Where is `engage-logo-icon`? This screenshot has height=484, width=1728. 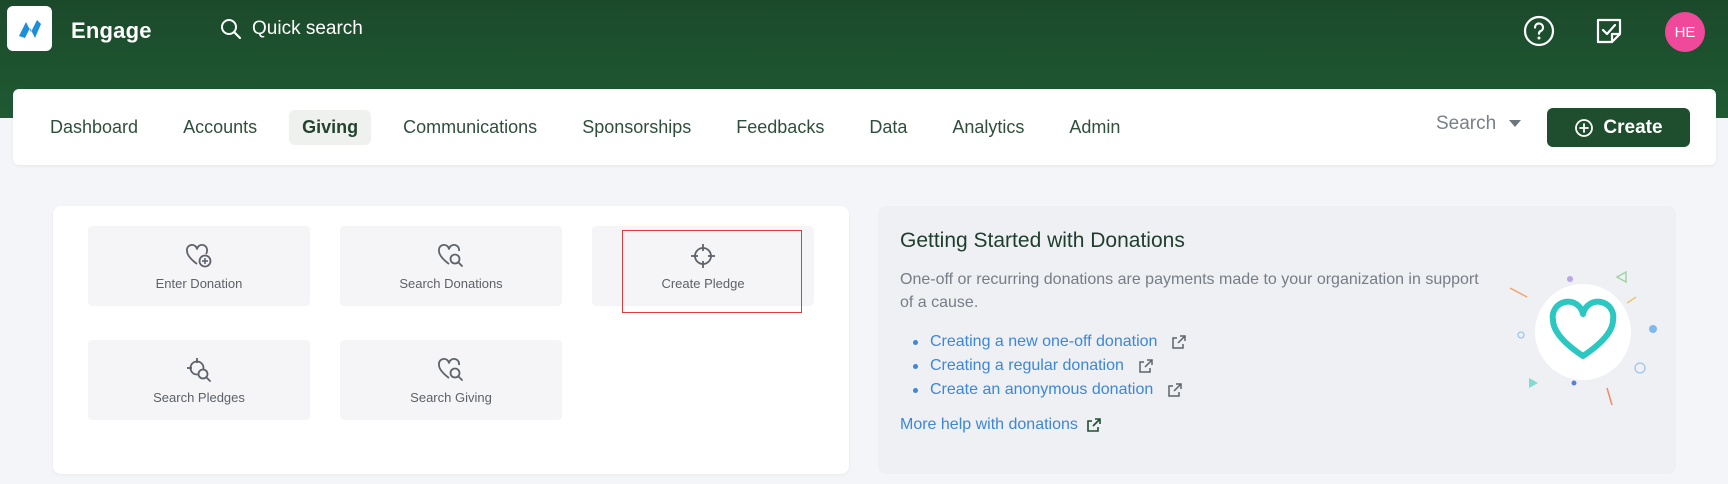 engage-logo-icon is located at coordinates (29, 28).